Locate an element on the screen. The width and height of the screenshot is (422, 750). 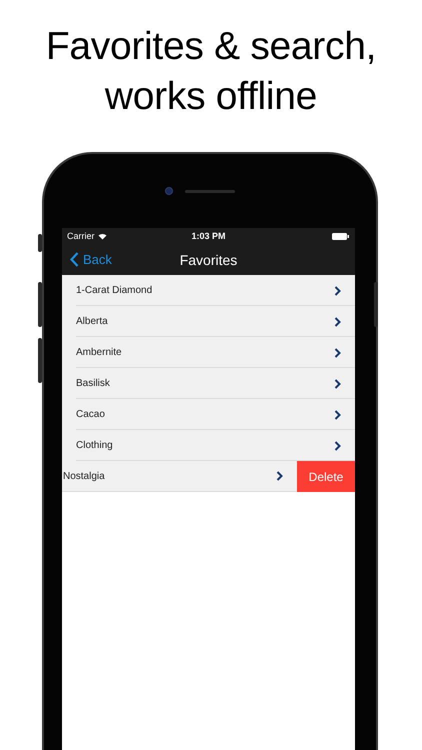
row-label: Basilisk is located at coordinates (93, 384).